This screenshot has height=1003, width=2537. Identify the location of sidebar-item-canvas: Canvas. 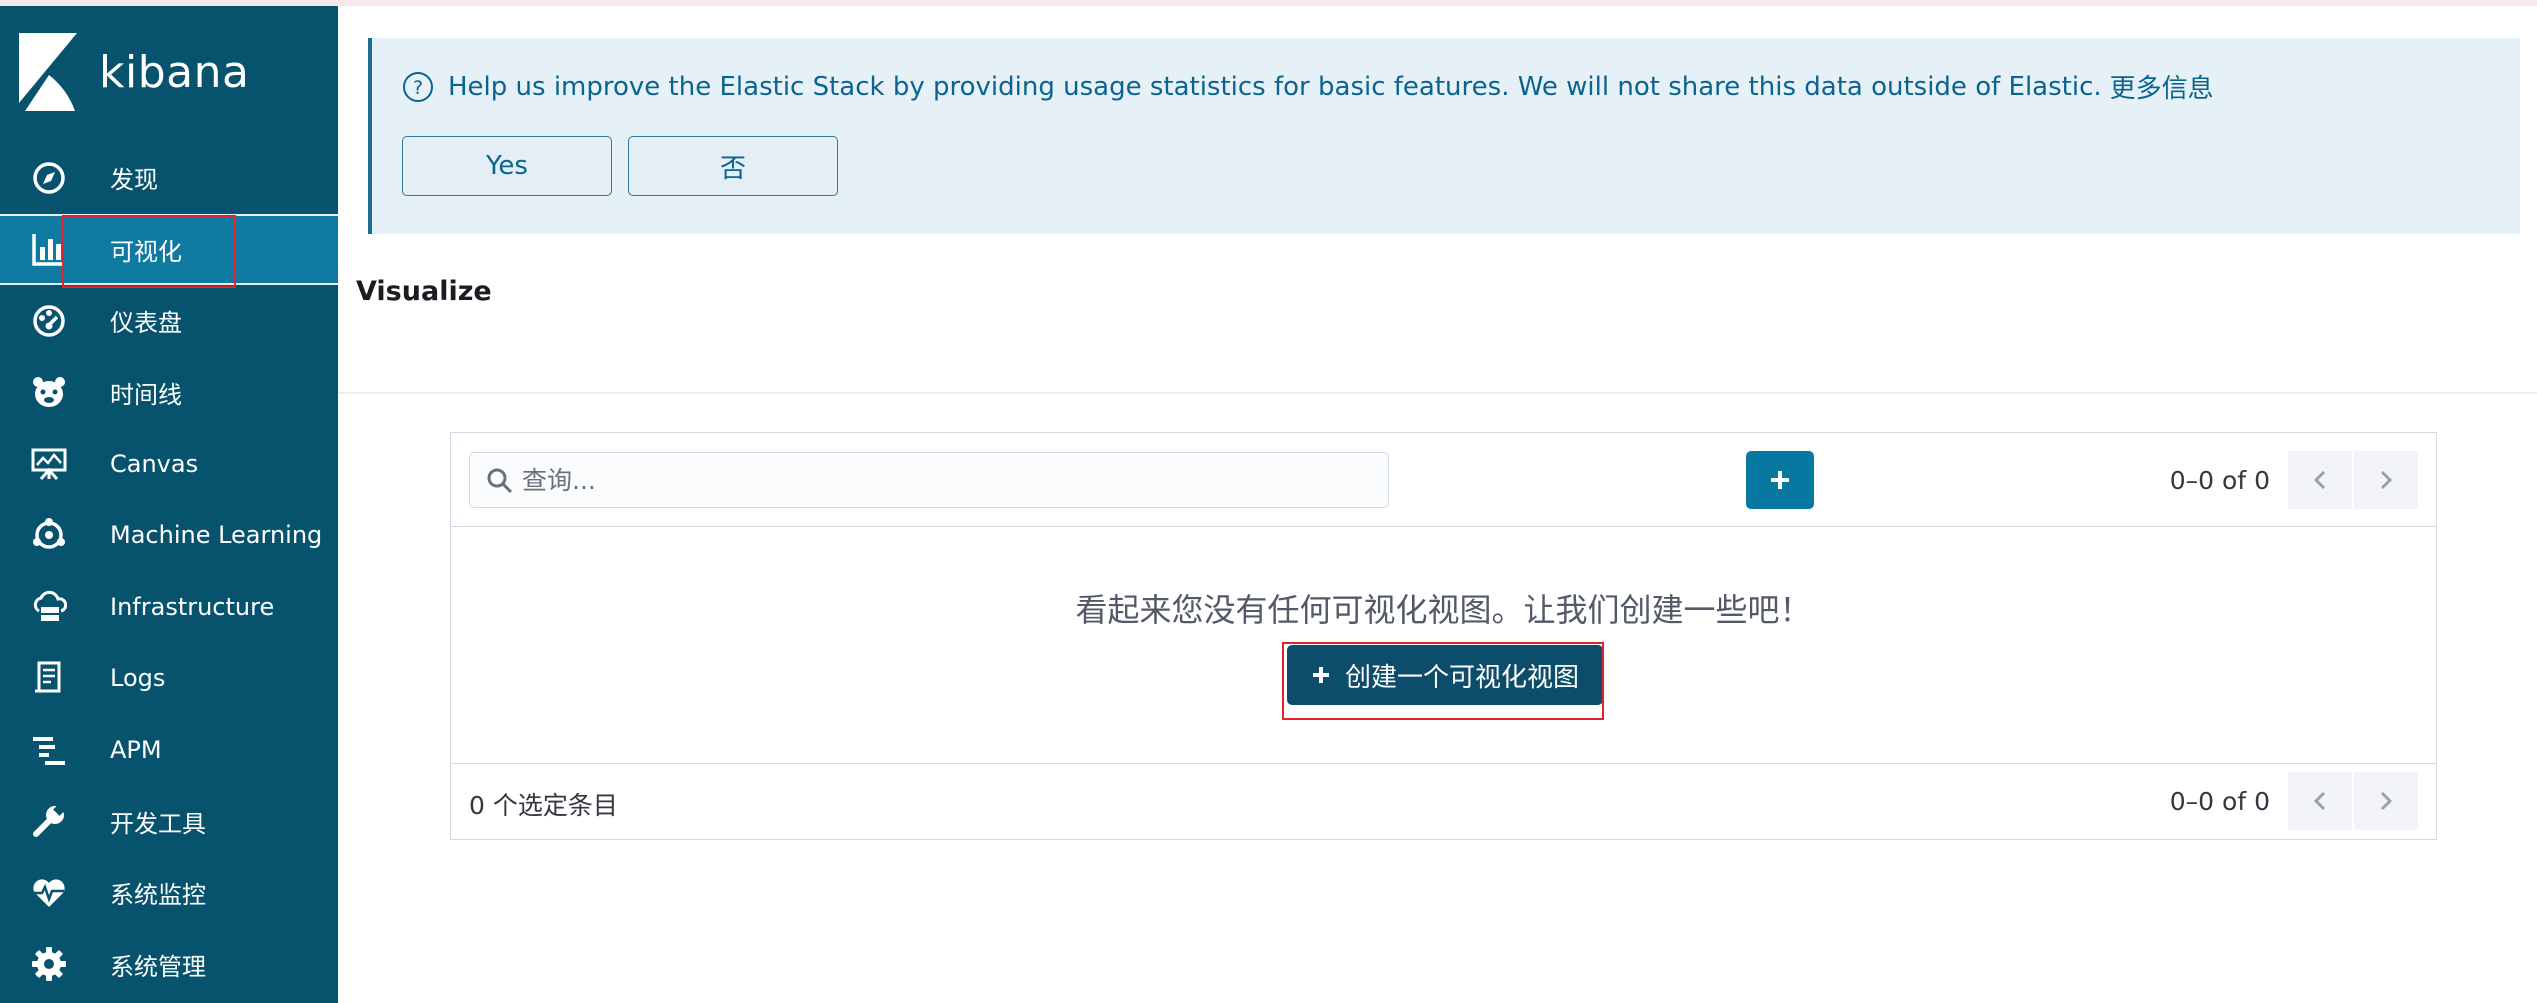
(169, 464).